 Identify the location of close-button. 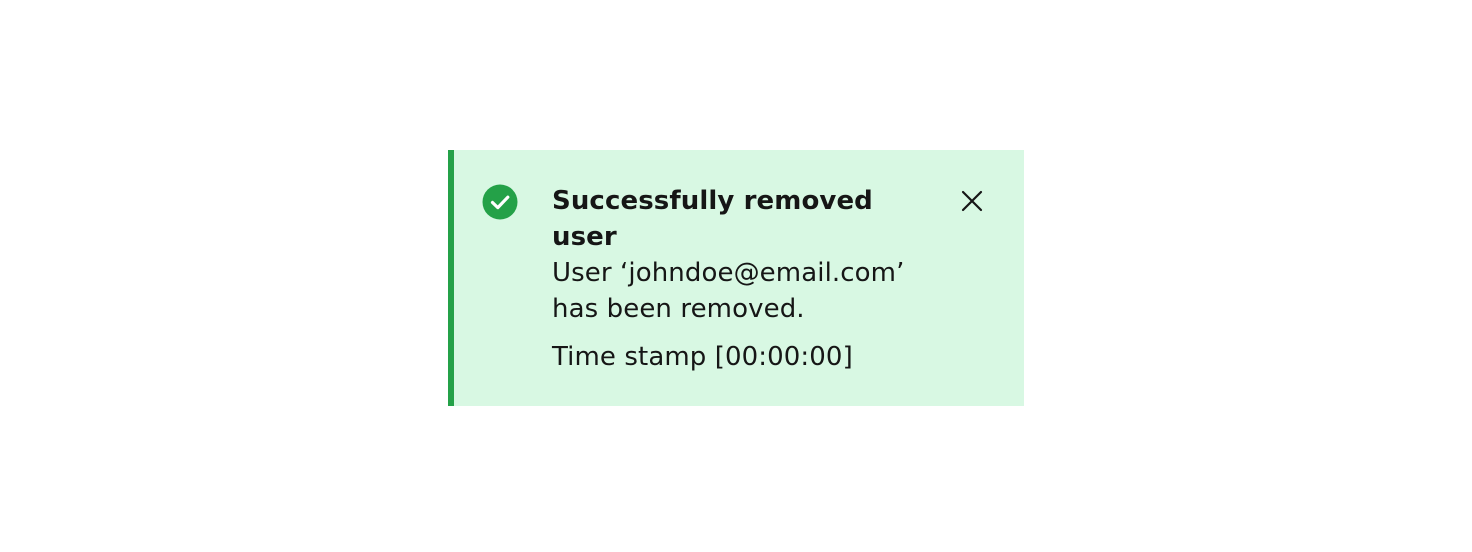
(972, 202).